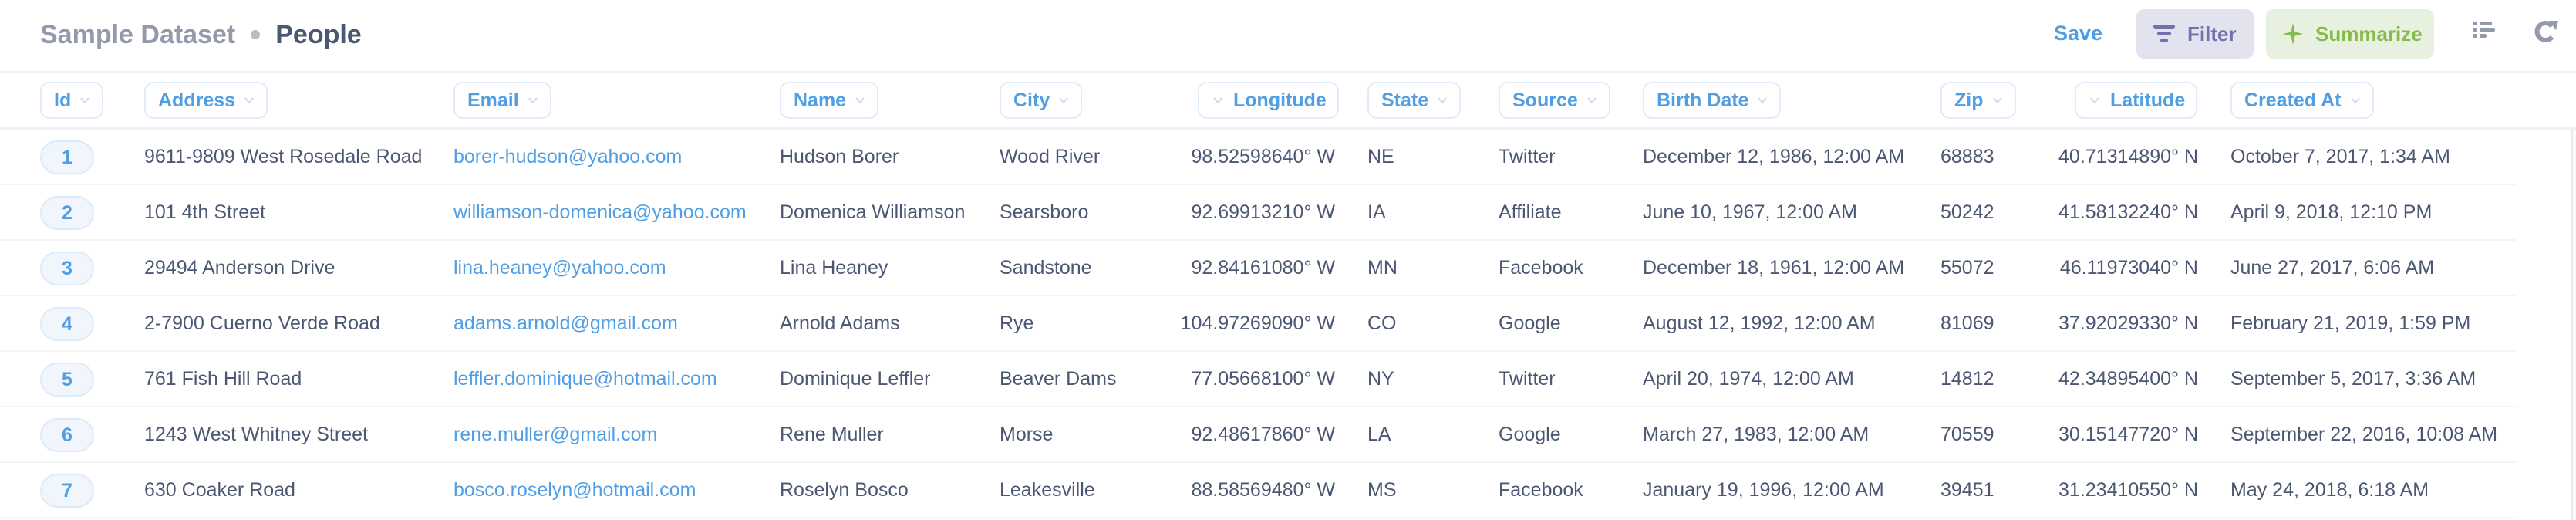 The height and width of the screenshot is (520, 2576). I want to click on row-id-pill: 7, so click(67, 491).